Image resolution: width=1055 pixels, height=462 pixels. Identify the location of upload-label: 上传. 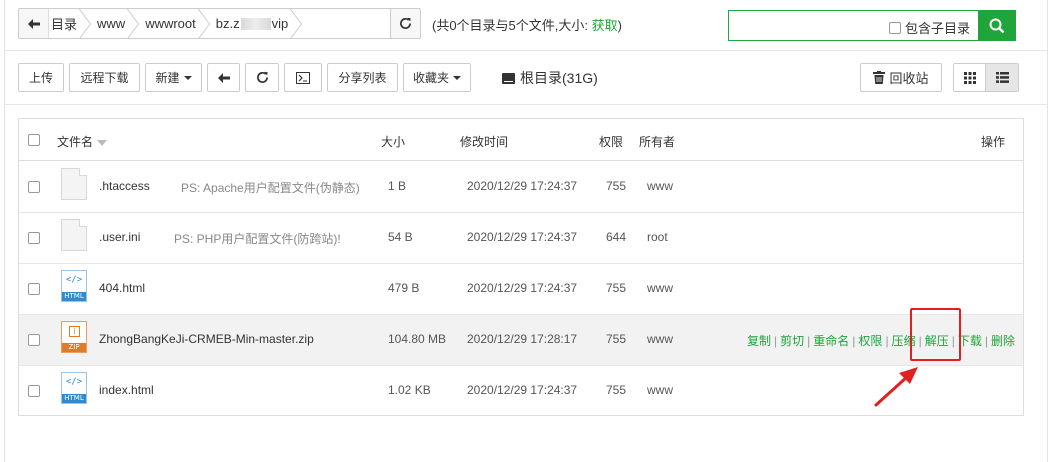
(40, 78).